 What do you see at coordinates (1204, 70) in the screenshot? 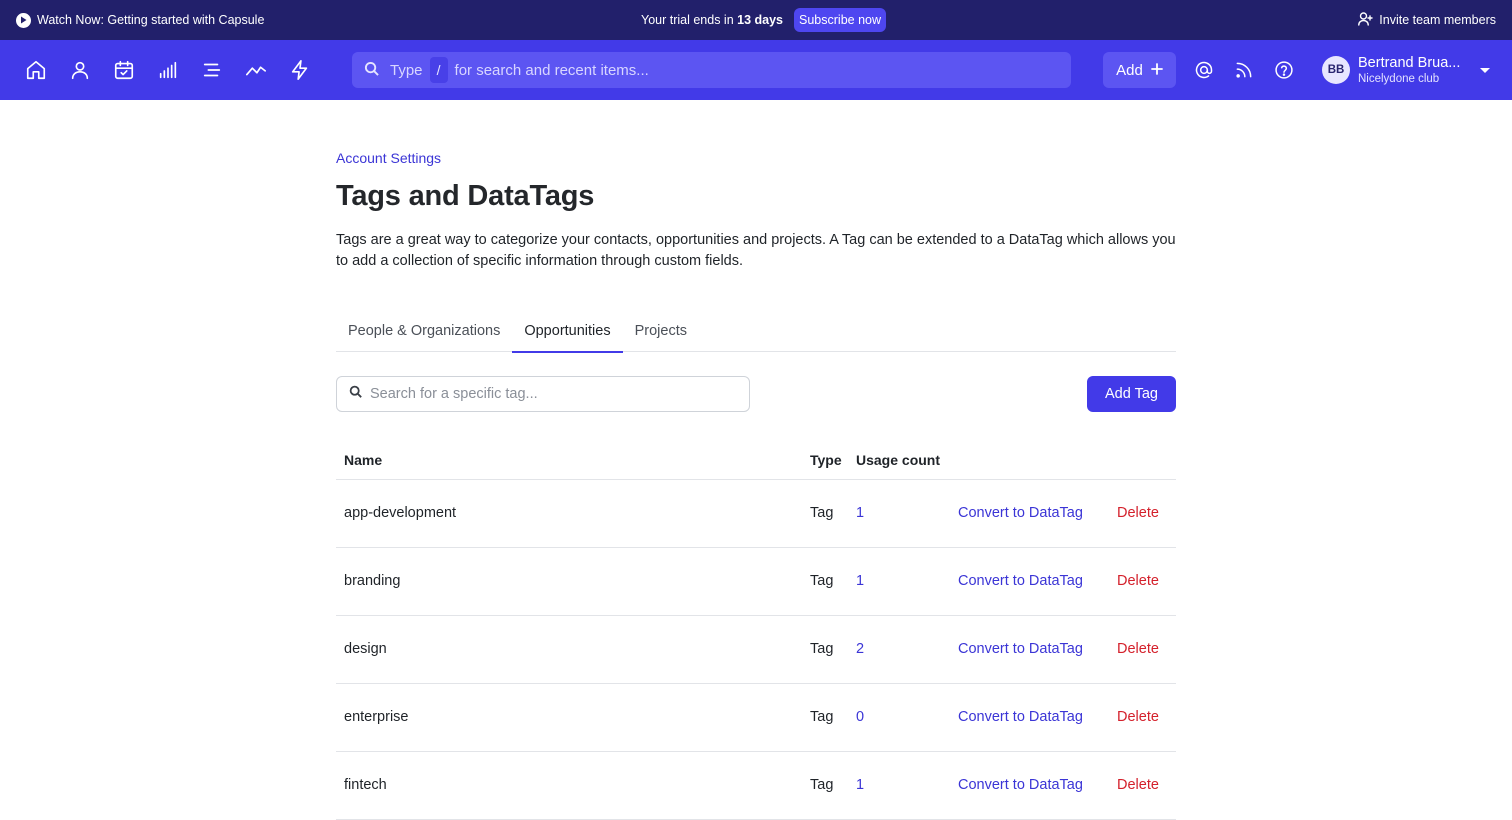
I see `mention-icon` at bounding box center [1204, 70].